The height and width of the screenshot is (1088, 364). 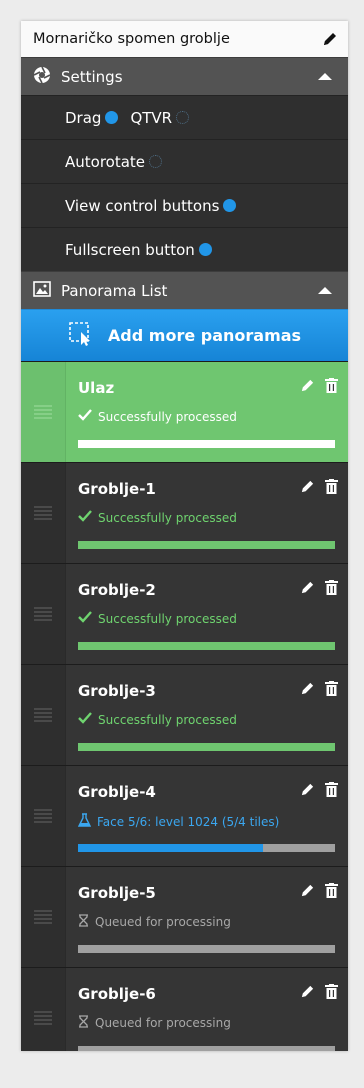 What do you see at coordinates (167, 416) in the screenshot?
I see `panorama-status-text: Successfully processed` at bounding box center [167, 416].